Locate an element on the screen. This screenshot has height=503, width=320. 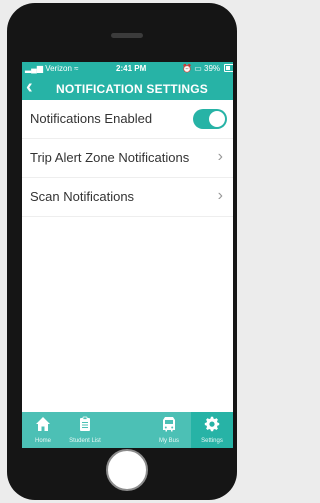
rotation-lock-icon: ▭ is located at coordinates (198, 68).